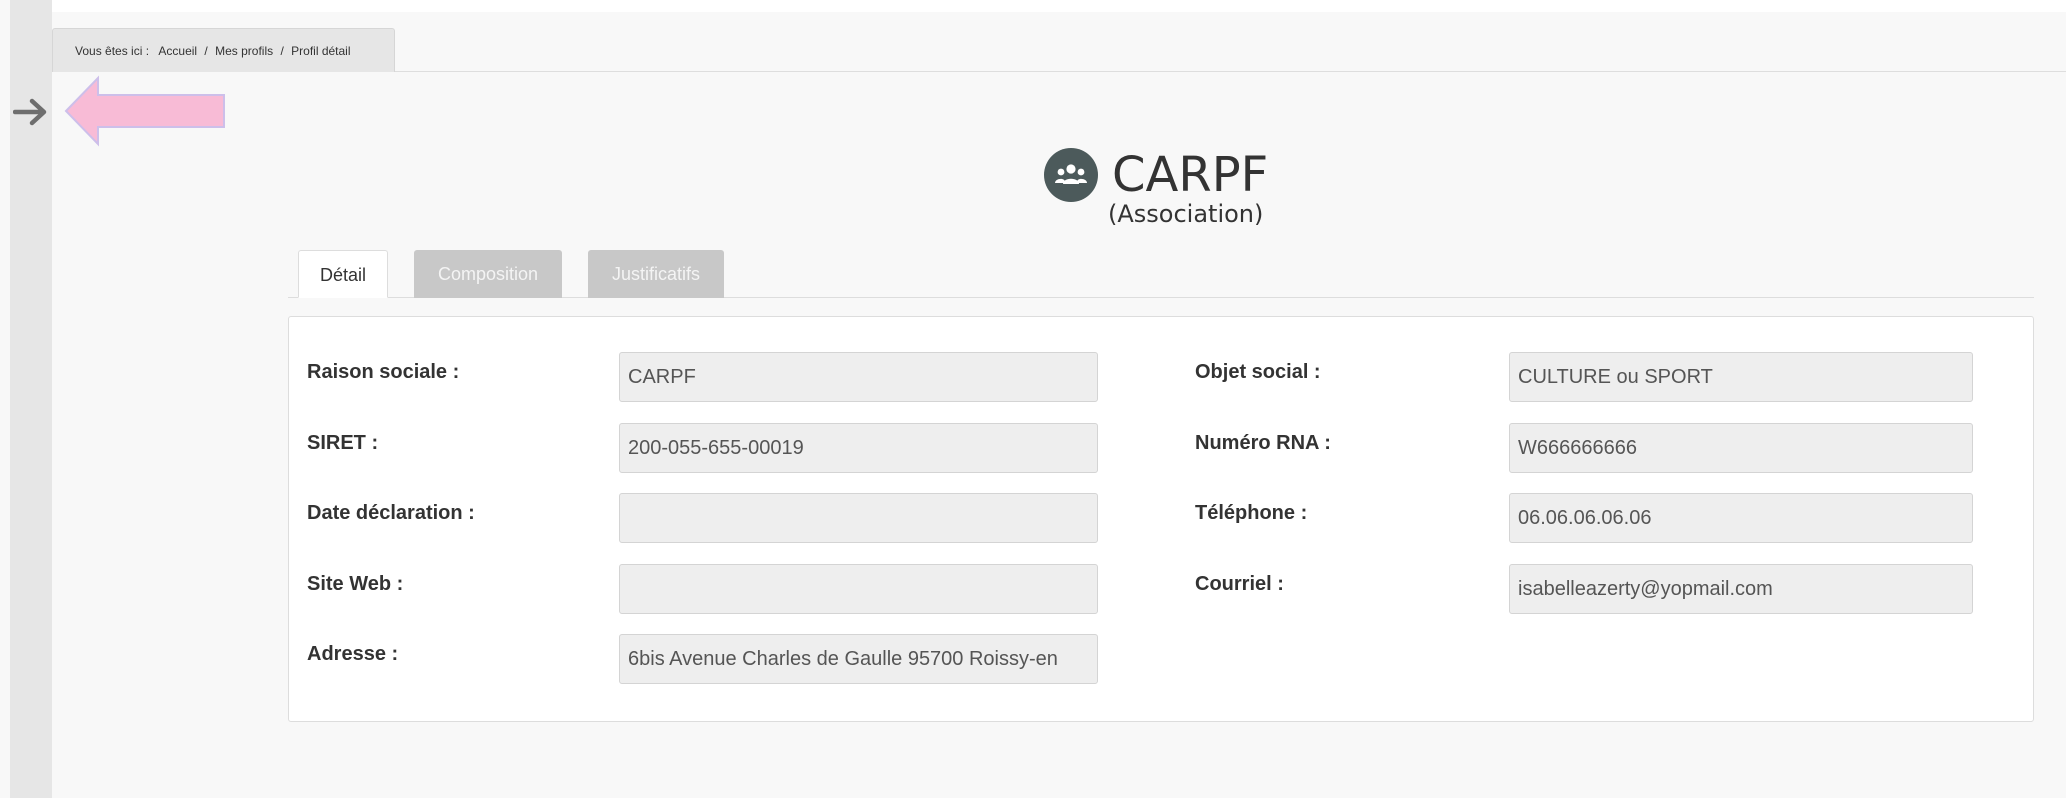  What do you see at coordinates (343, 443) in the screenshot?
I see `siret-label: SIRET :` at bounding box center [343, 443].